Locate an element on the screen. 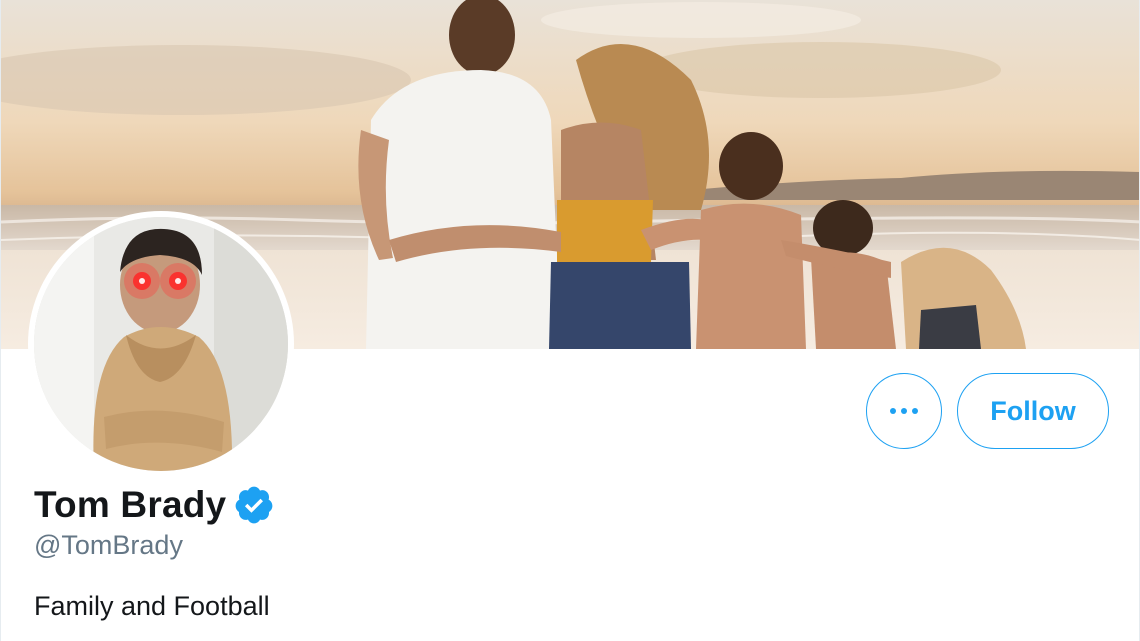 The image size is (1140, 641). more-horizontal-icon is located at coordinates (904, 411).